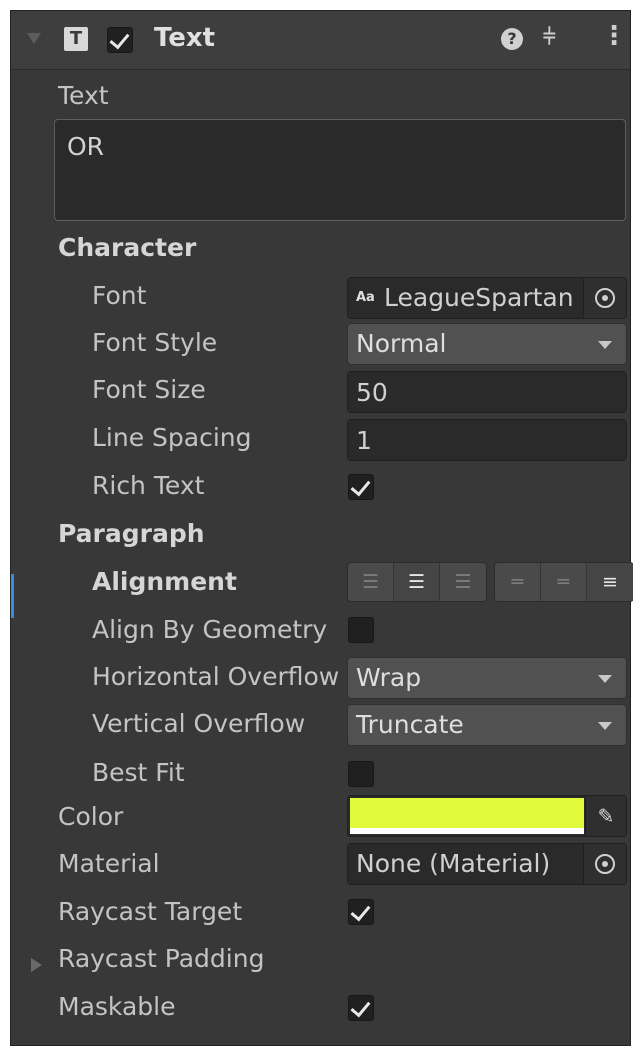  I want to click on font-style-dropdown: Normal, so click(487, 344).